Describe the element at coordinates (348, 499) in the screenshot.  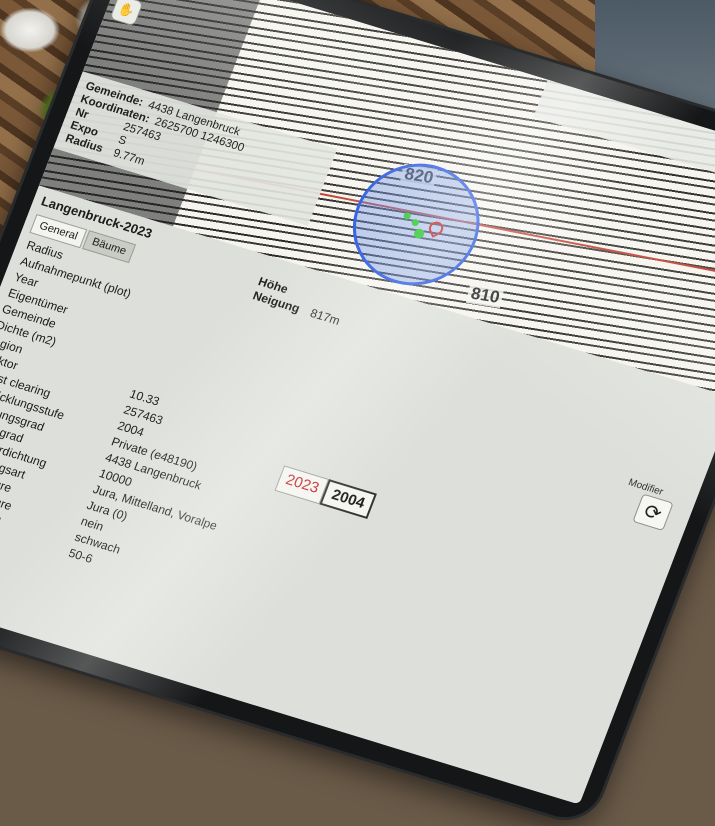
I see `year-2004-button: 2004` at that location.